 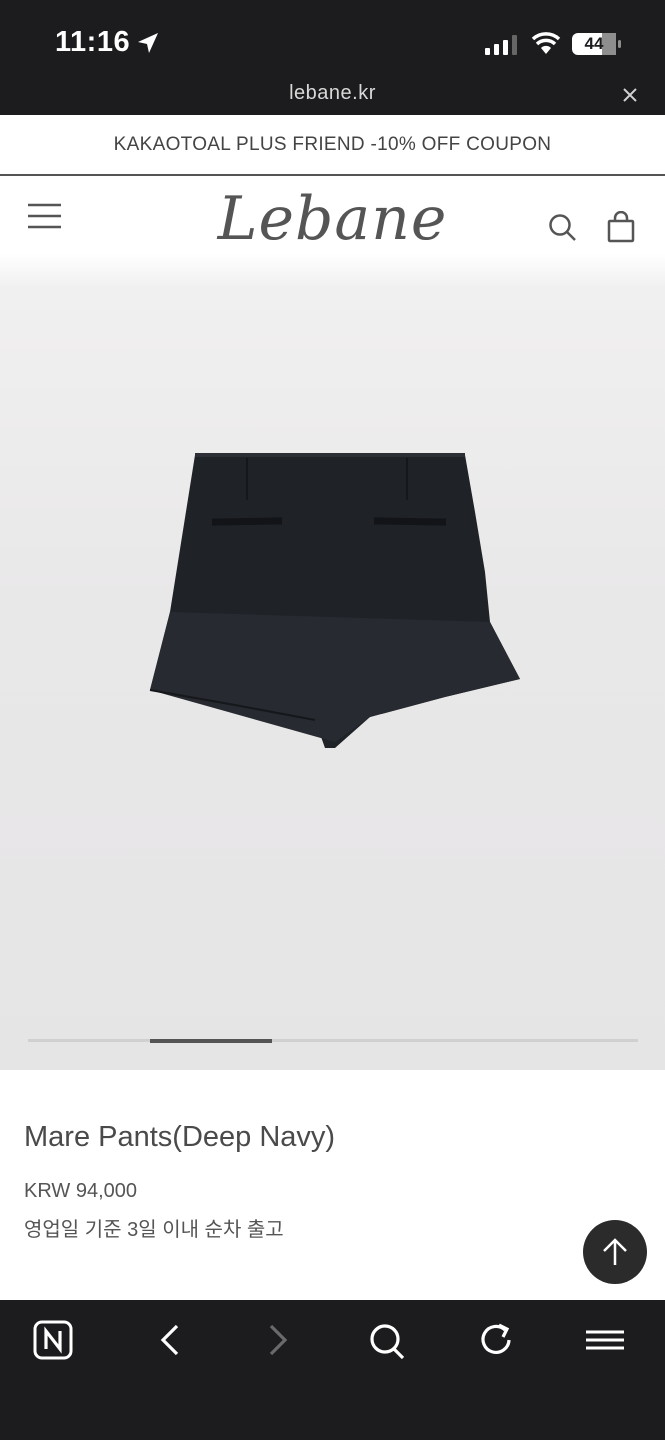 I want to click on battery-percent: 44, so click(x=594, y=43).